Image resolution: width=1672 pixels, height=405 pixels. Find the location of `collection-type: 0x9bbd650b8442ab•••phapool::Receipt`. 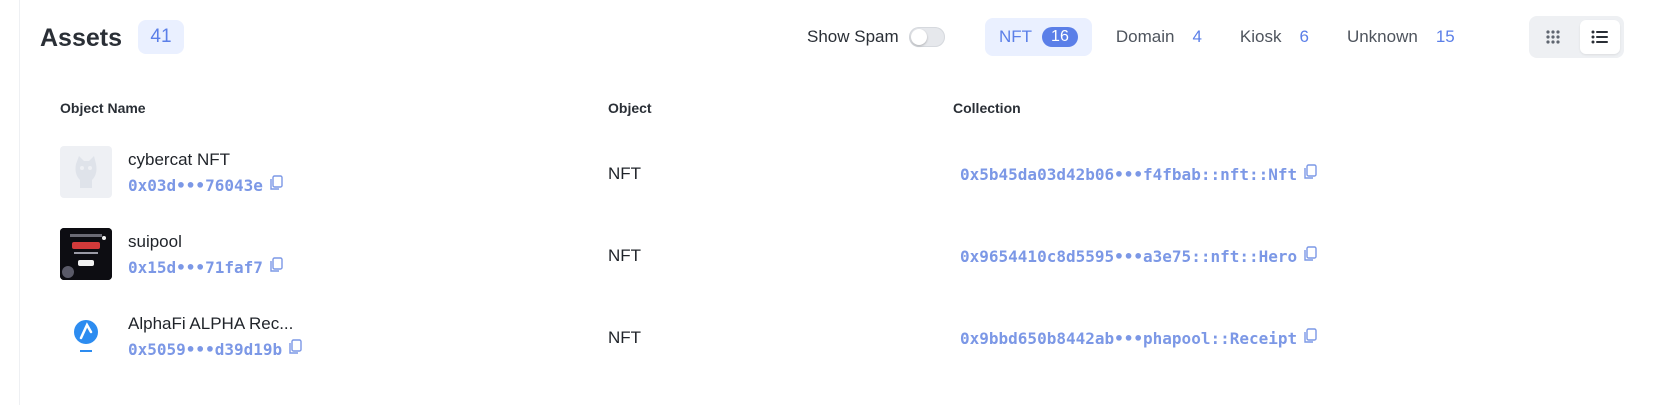

collection-type: 0x9bbd650b8442ab•••phapool::Receipt is located at coordinates (1129, 338).